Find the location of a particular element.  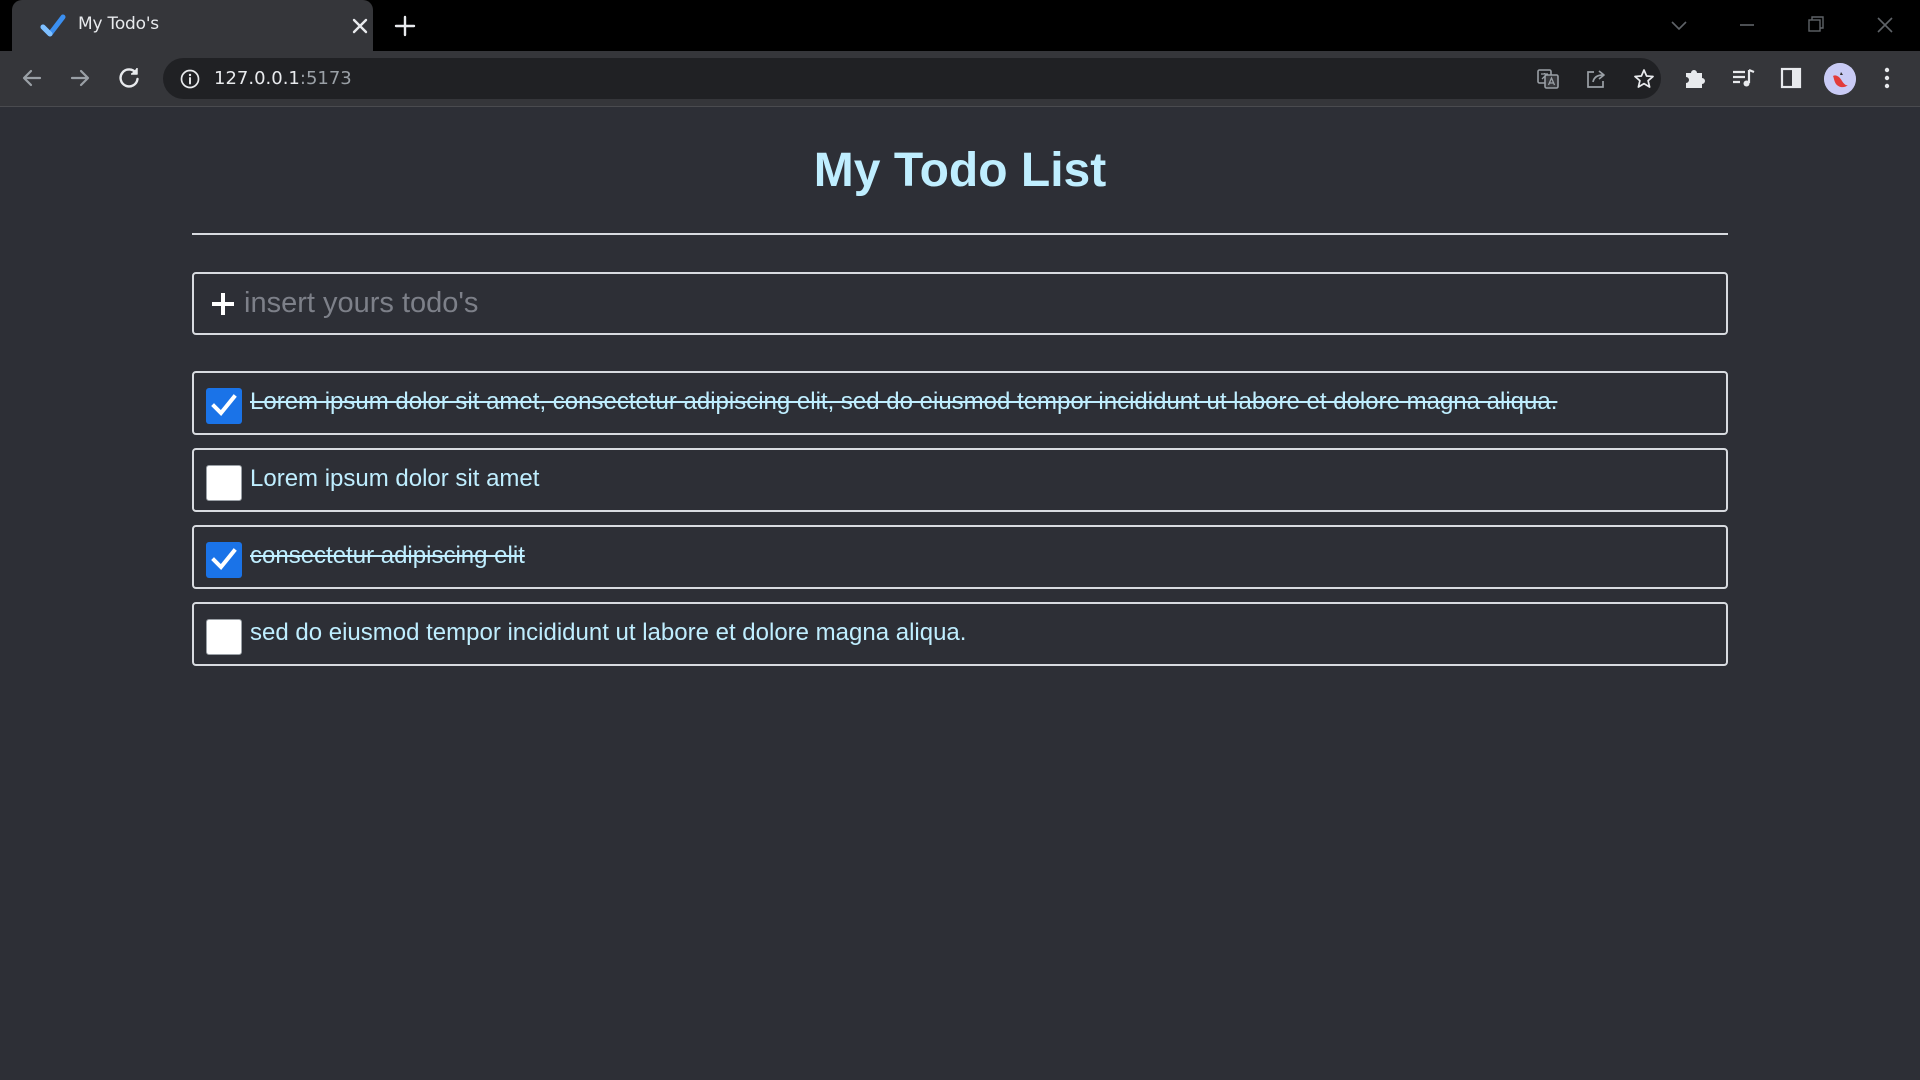

media-queue-icon is located at coordinates (1743, 78).